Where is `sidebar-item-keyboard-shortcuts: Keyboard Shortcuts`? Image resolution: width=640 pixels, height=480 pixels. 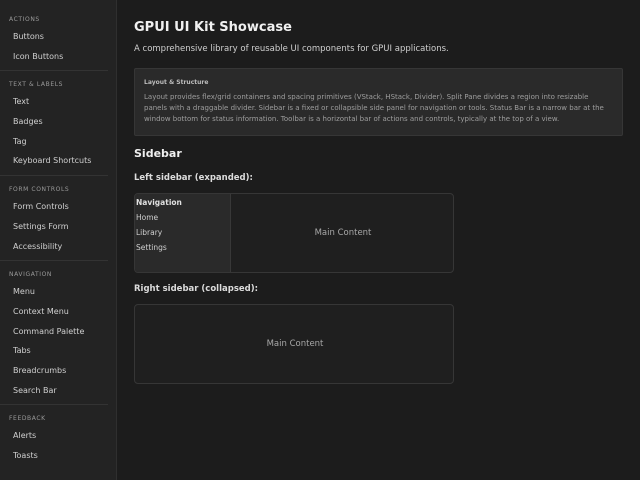
sidebar-item-keyboard-shortcuts: Keyboard Shortcuts is located at coordinates (58, 161).